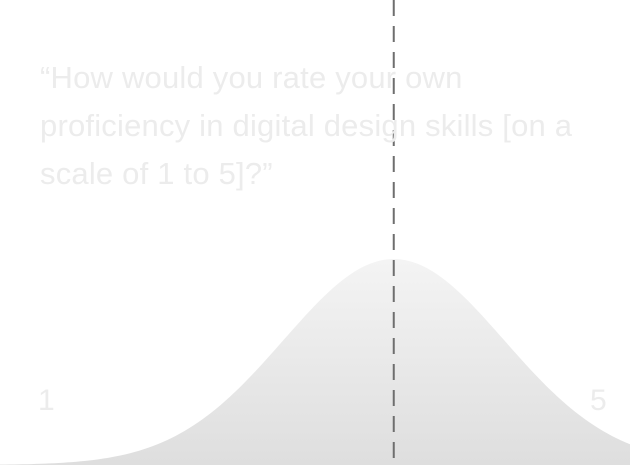 This screenshot has height=465, width=630. Describe the element at coordinates (267, 173) in the screenshot. I see `close-quote-mark: ”` at that location.